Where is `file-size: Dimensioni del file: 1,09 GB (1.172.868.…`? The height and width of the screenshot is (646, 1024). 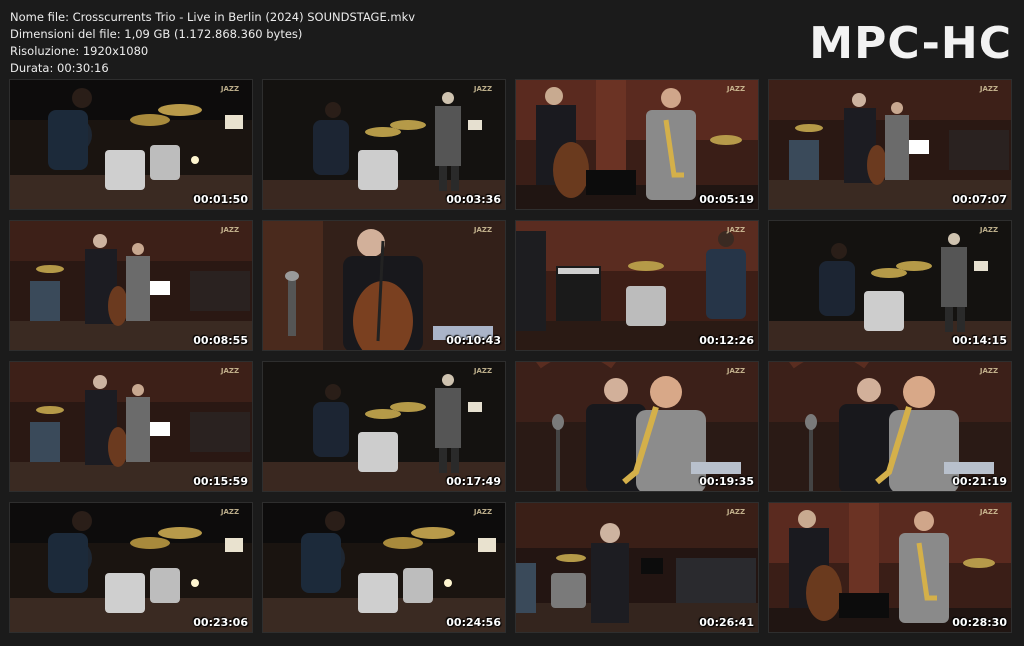 file-size: Dimensioni del file: 1,09 GB (1.172.868.… is located at coordinates (156, 34).